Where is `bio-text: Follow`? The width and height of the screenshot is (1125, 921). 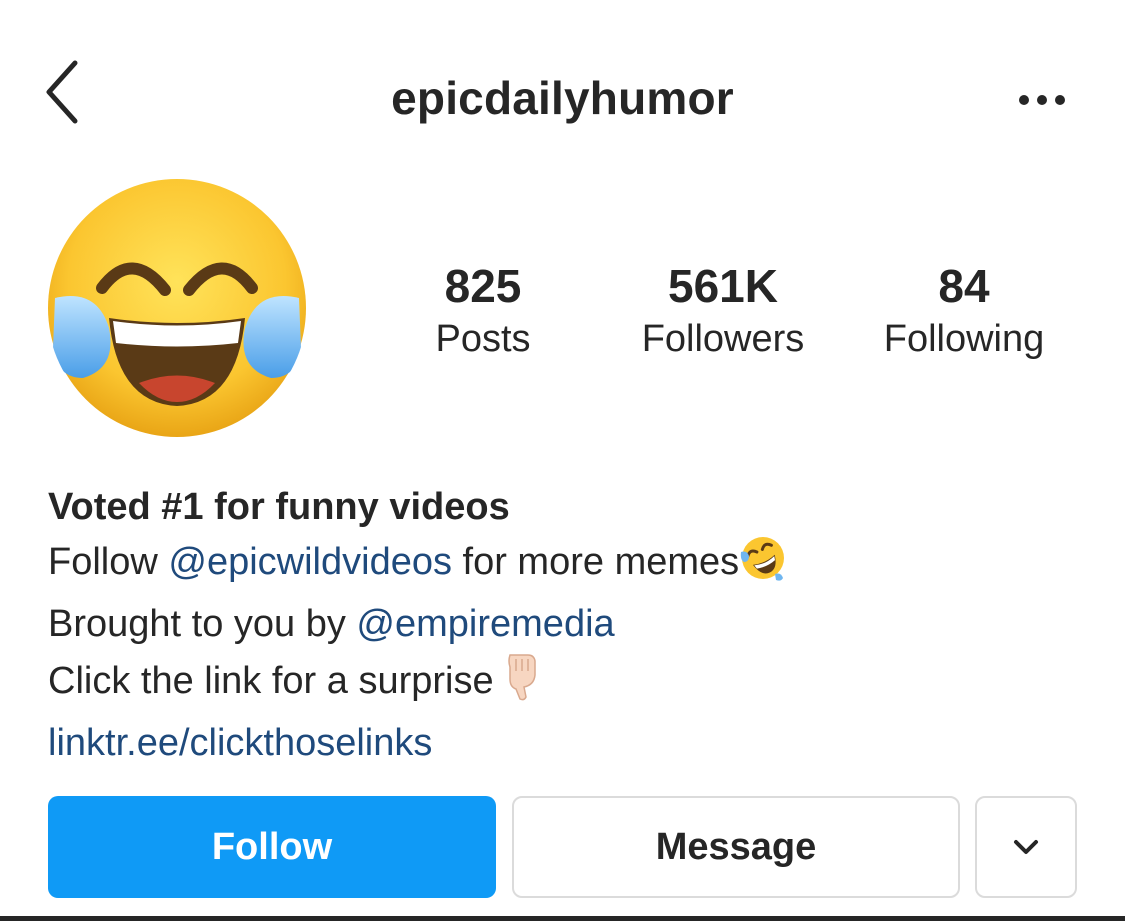
bio-text: Follow is located at coordinates (108, 562).